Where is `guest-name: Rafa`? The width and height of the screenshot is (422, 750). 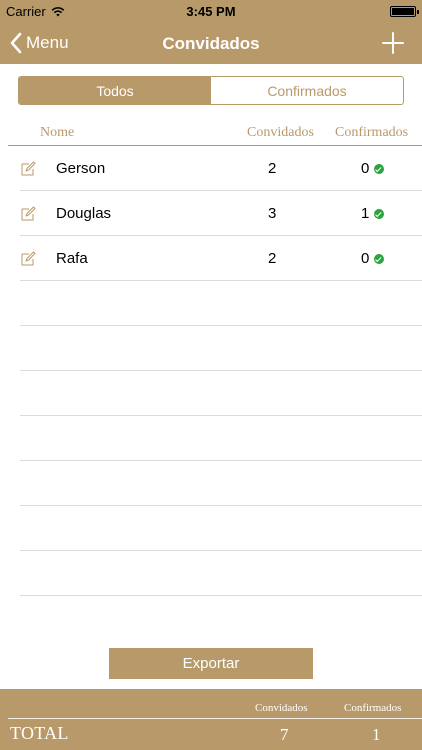
guest-name: Rafa is located at coordinates (72, 258).